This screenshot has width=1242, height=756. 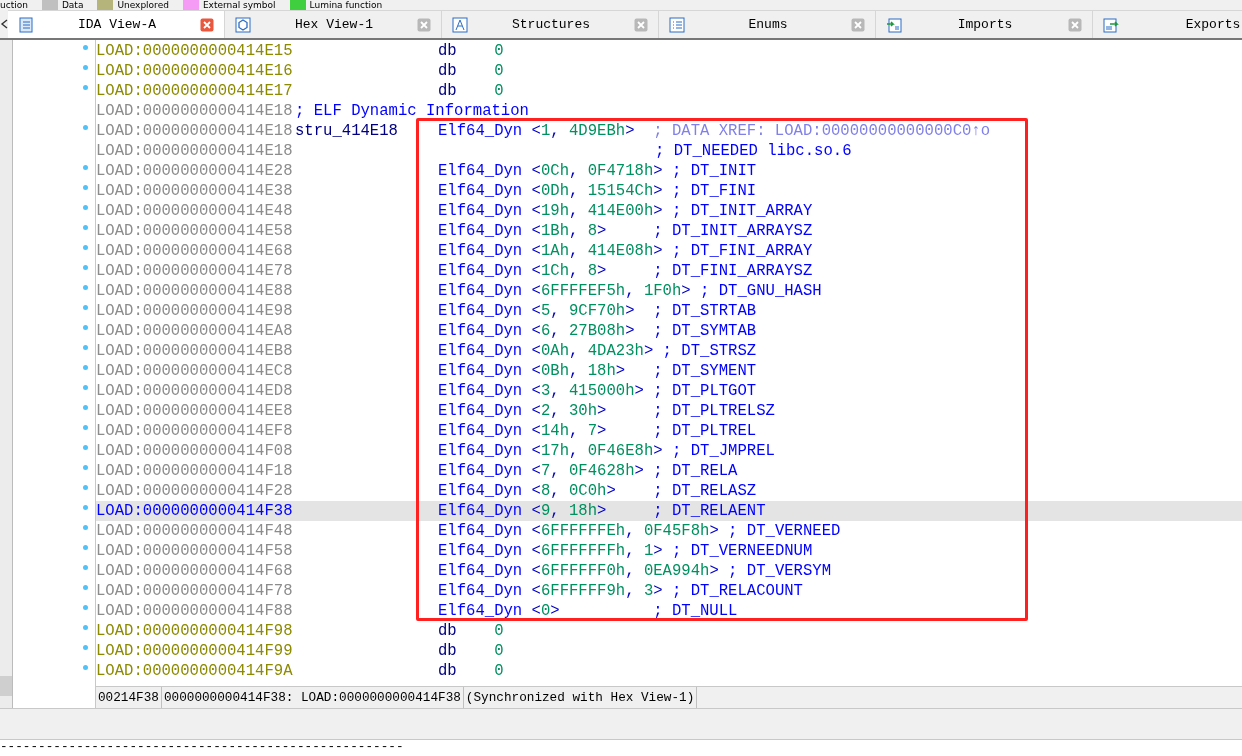 I want to click on tab: Hex View-1, so click(x=333, y=24).